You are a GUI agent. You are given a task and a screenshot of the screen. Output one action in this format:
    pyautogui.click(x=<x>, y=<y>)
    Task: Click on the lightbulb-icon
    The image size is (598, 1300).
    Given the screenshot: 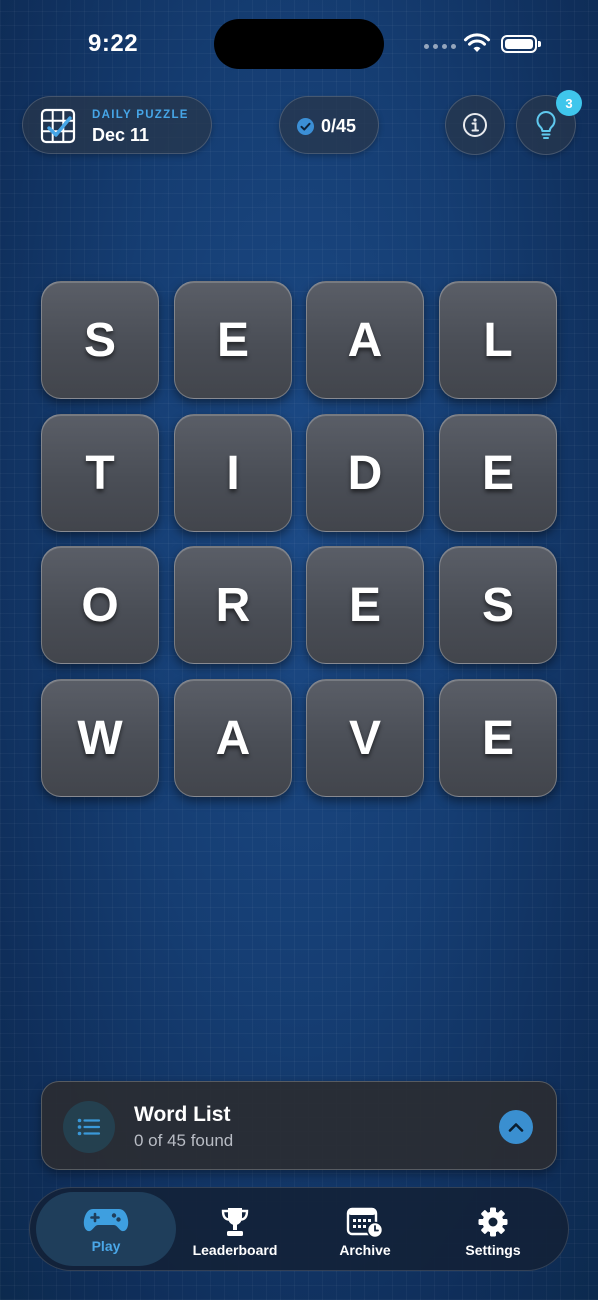 What is the action you would take?
    pyautogui.click(x=546, y=124)
    